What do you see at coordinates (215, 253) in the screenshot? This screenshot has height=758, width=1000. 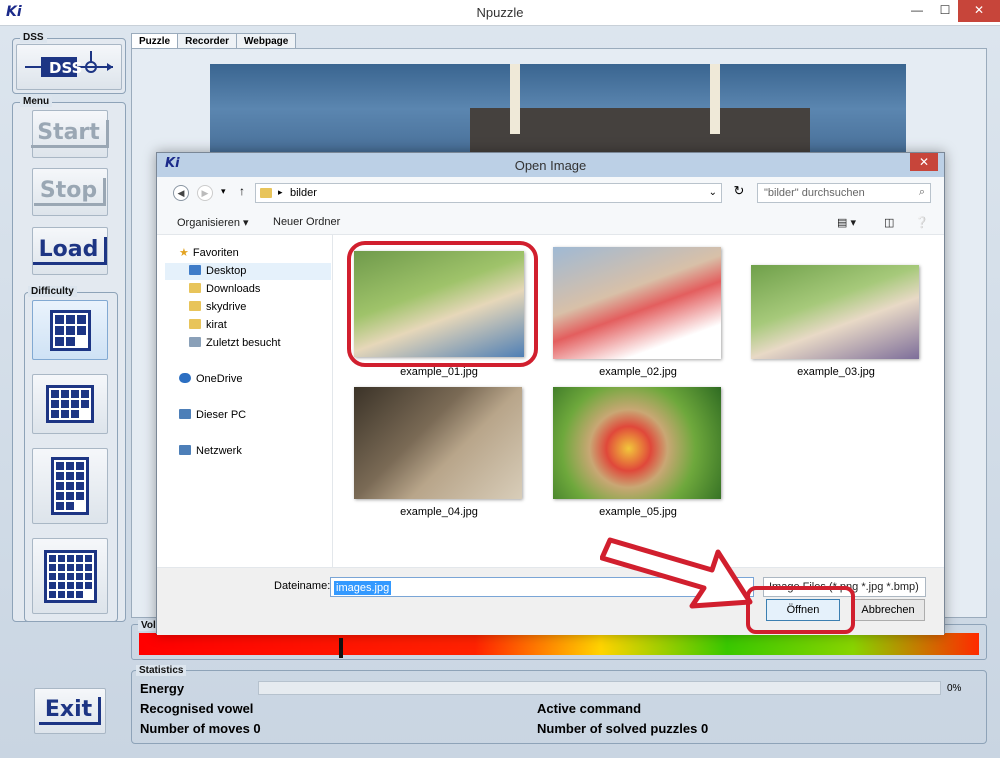 I see `nav-favorites-label: Favoriten` at bounding box center [215, 253].